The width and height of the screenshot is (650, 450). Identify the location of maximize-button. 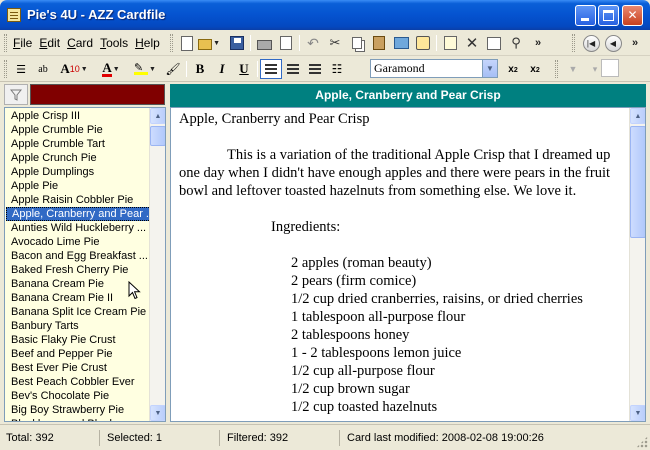
(608, 15).